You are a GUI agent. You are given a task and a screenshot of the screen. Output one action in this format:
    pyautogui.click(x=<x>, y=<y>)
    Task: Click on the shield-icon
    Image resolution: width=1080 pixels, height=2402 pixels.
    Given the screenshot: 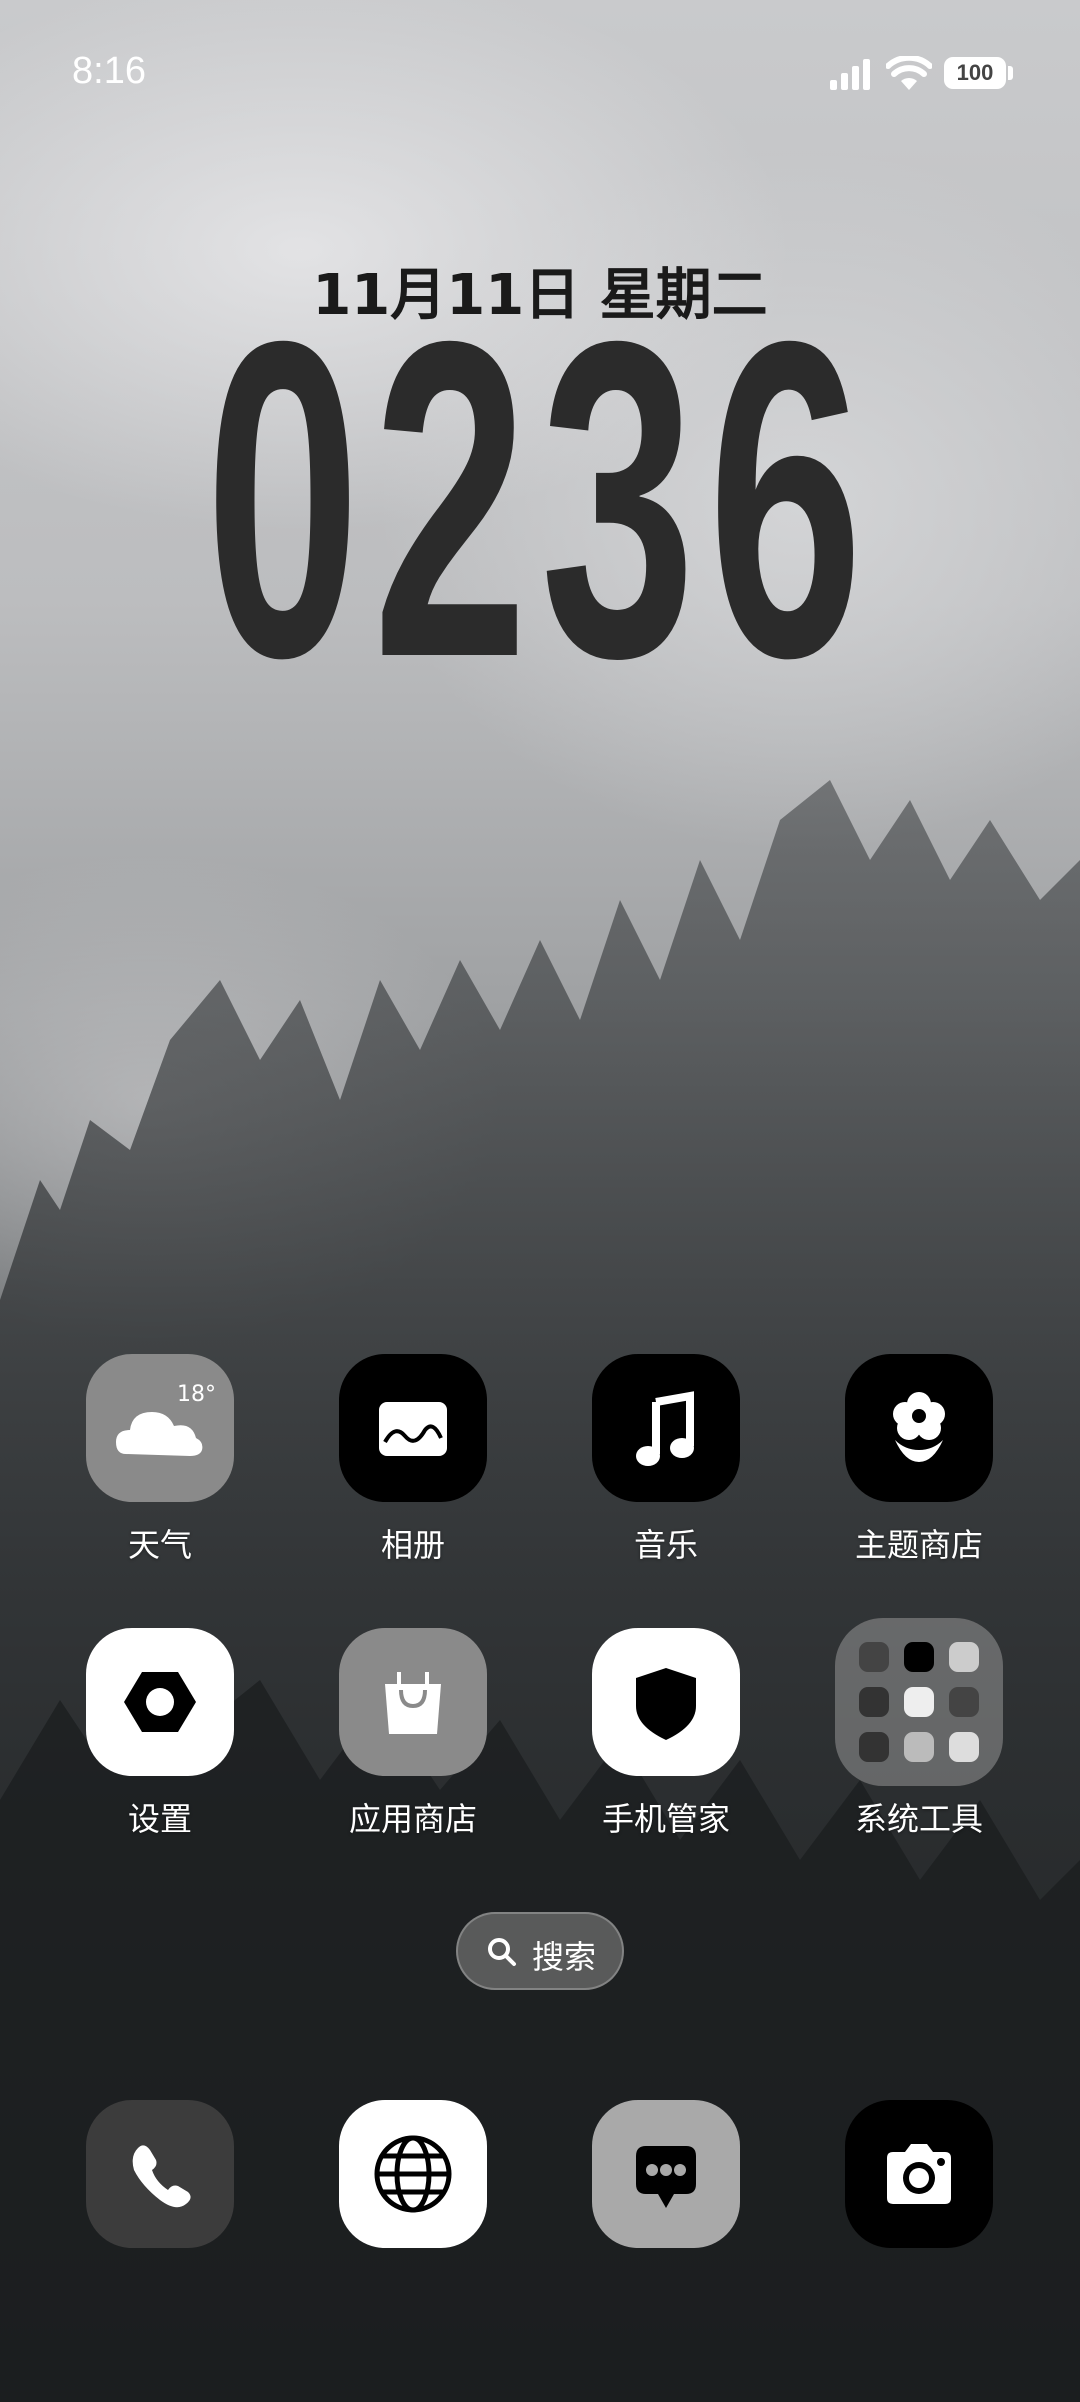 What is the action you would take?
    pyautogui.click(x=666, y=1702)
    